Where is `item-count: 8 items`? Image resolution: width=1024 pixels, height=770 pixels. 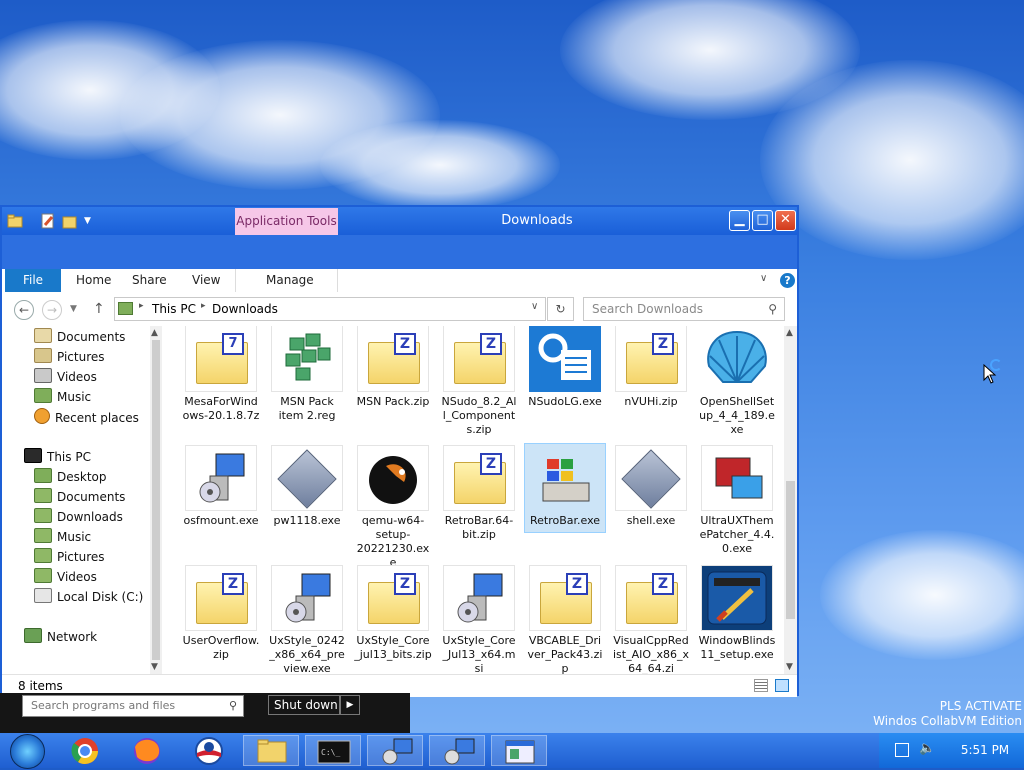
item-count: 8 items is located at coordinates (40, 686).